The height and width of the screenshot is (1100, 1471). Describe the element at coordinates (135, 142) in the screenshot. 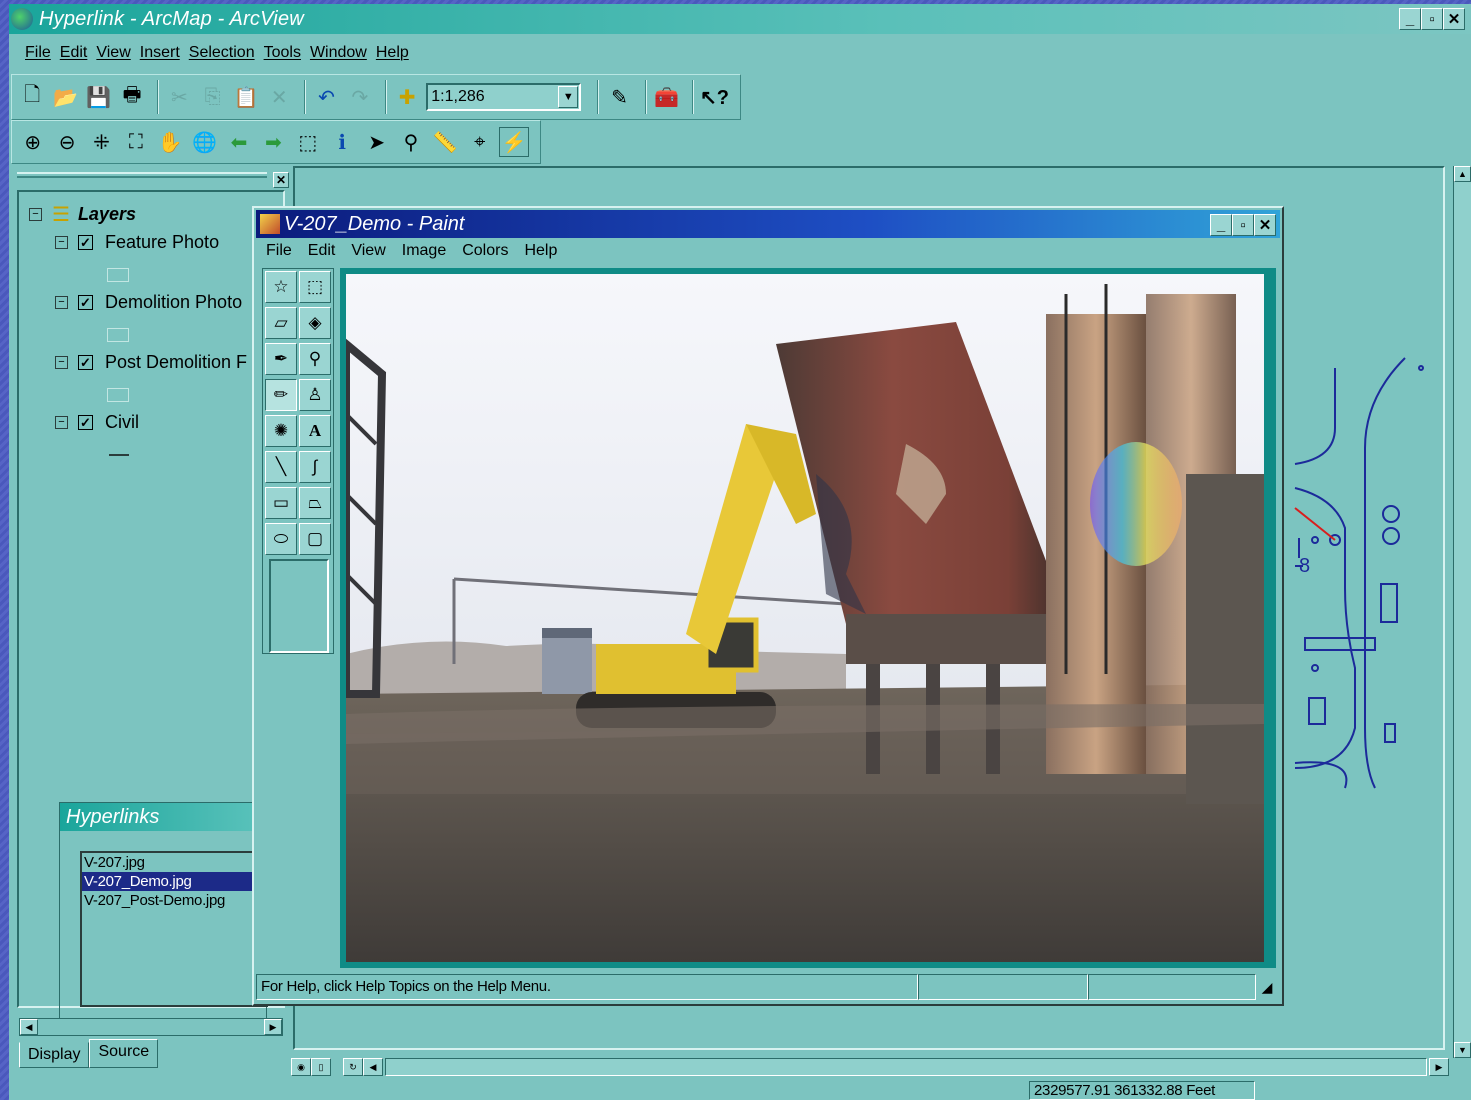

I see `fixed-zoom-out-icon: ⛶` at that location.